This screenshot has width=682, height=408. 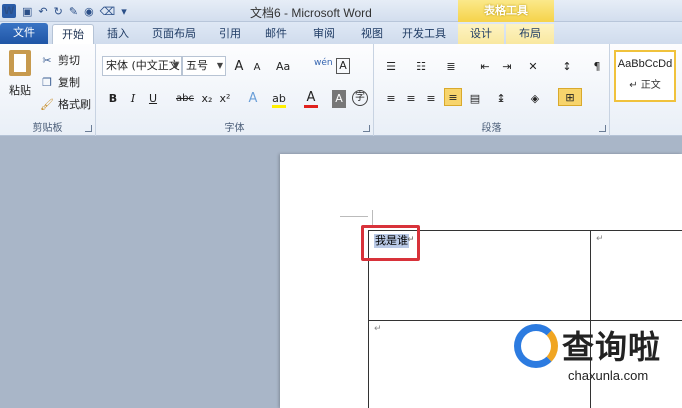 What do you see at coordinates (133, 99) in the screenshot?
I see `italic-button: I` at bounding box center [133, 99].